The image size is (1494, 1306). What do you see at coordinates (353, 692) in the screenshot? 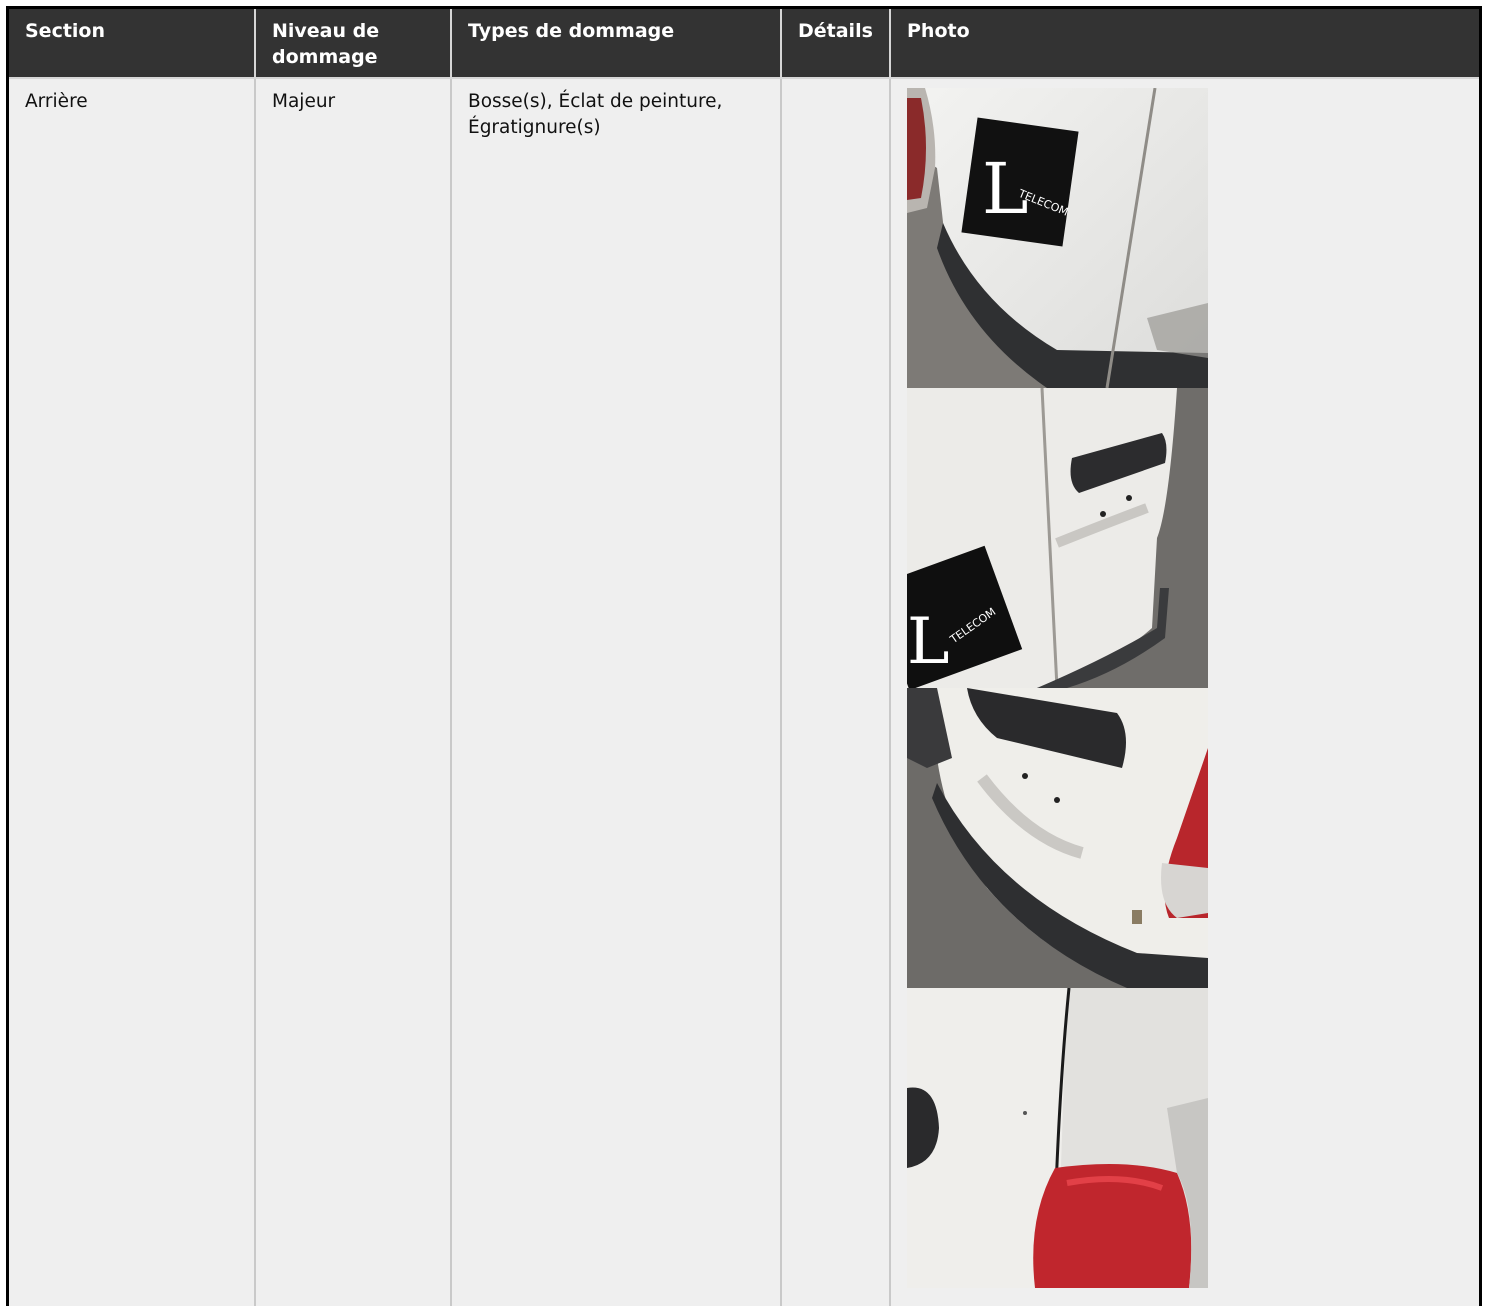
I see `cell-damage-level: Majeur` at bounding box center [353, 692].